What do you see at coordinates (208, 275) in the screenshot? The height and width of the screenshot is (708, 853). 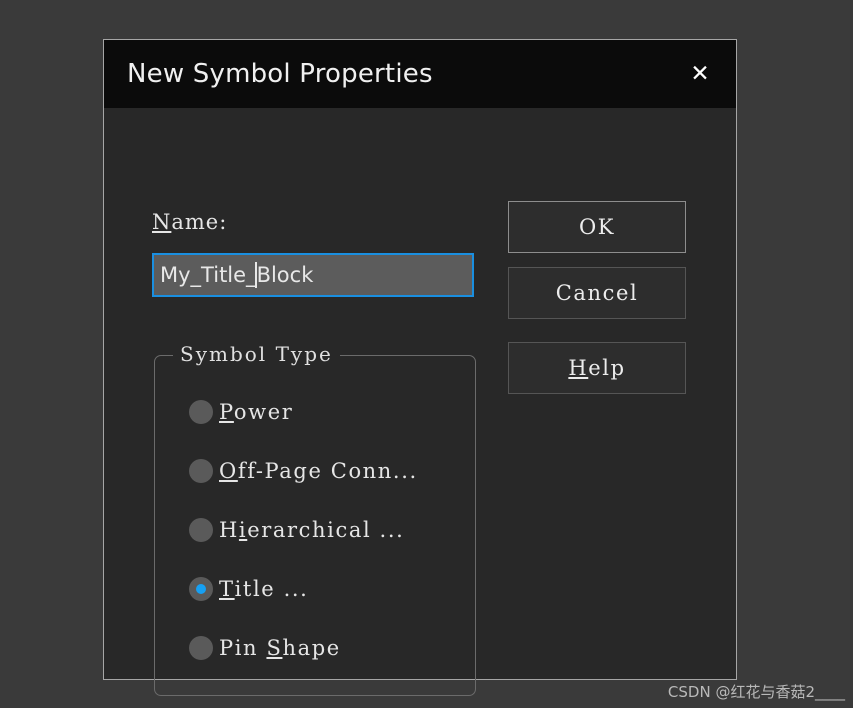 I see `name-input-value-before-caret: My_Title_` at bounding box center [208, 275].